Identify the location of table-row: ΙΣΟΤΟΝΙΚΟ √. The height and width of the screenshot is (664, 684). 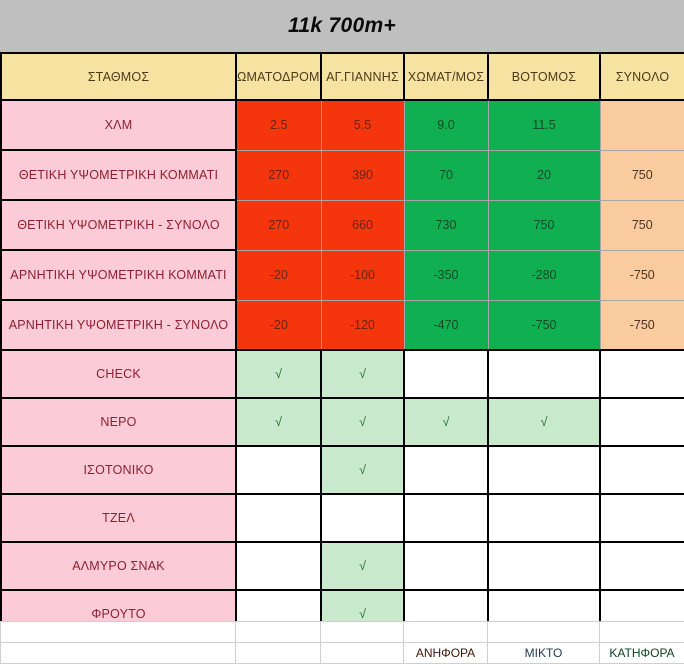
(342, 470).